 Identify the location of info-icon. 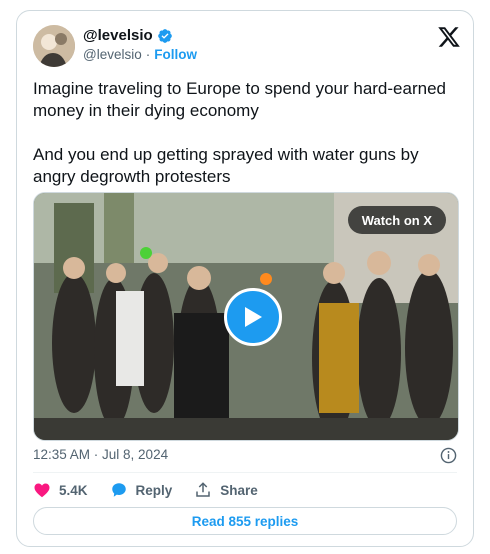
(448, 455).